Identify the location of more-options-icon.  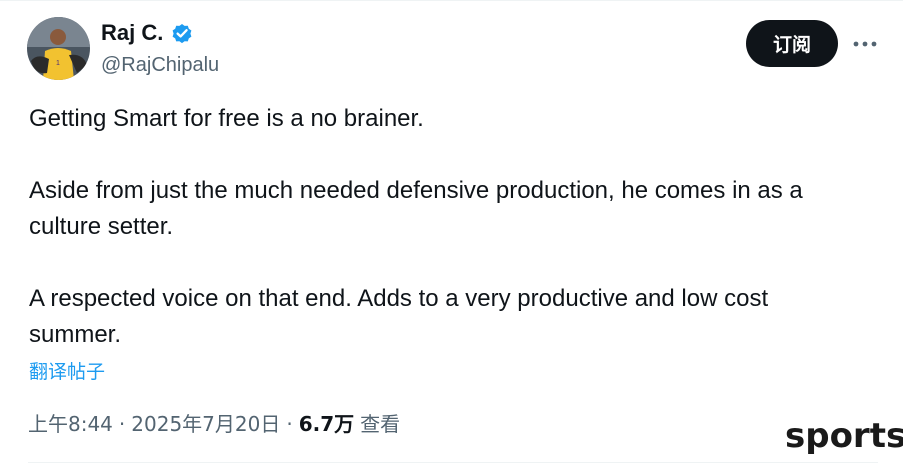
(865, 44).